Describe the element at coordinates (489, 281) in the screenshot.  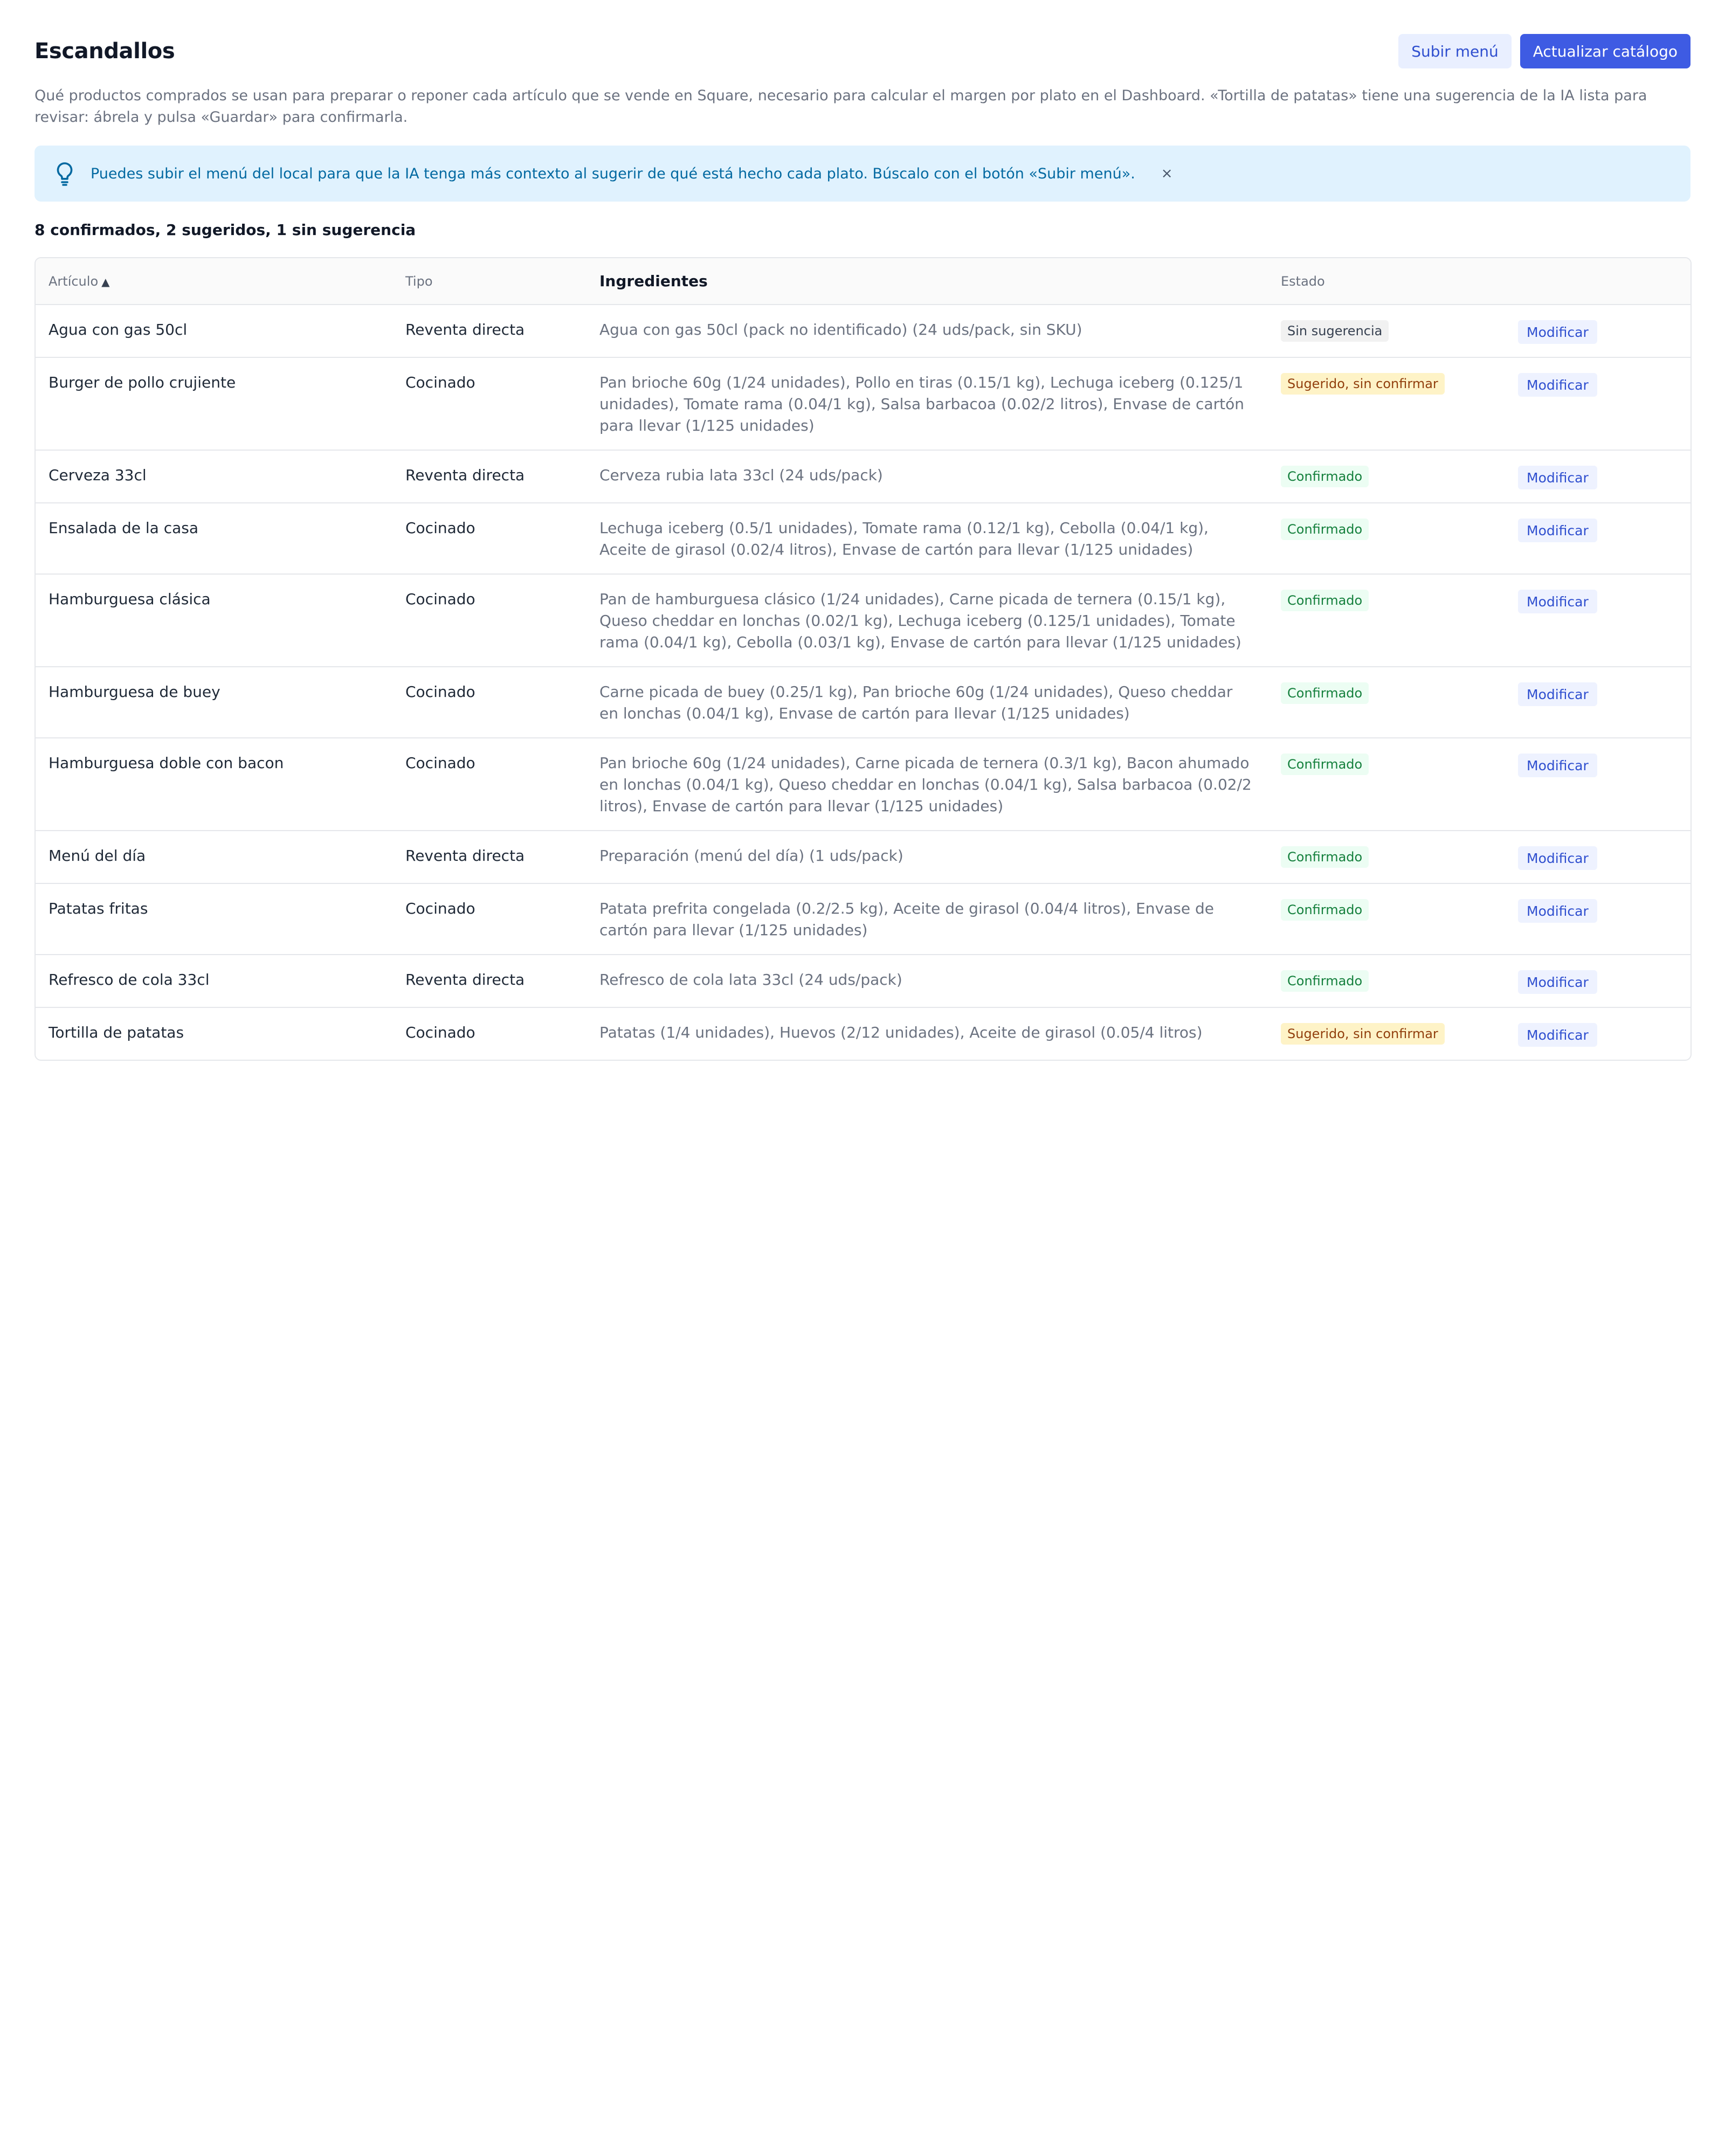
I see `column-header-type: Tipo` at that location.